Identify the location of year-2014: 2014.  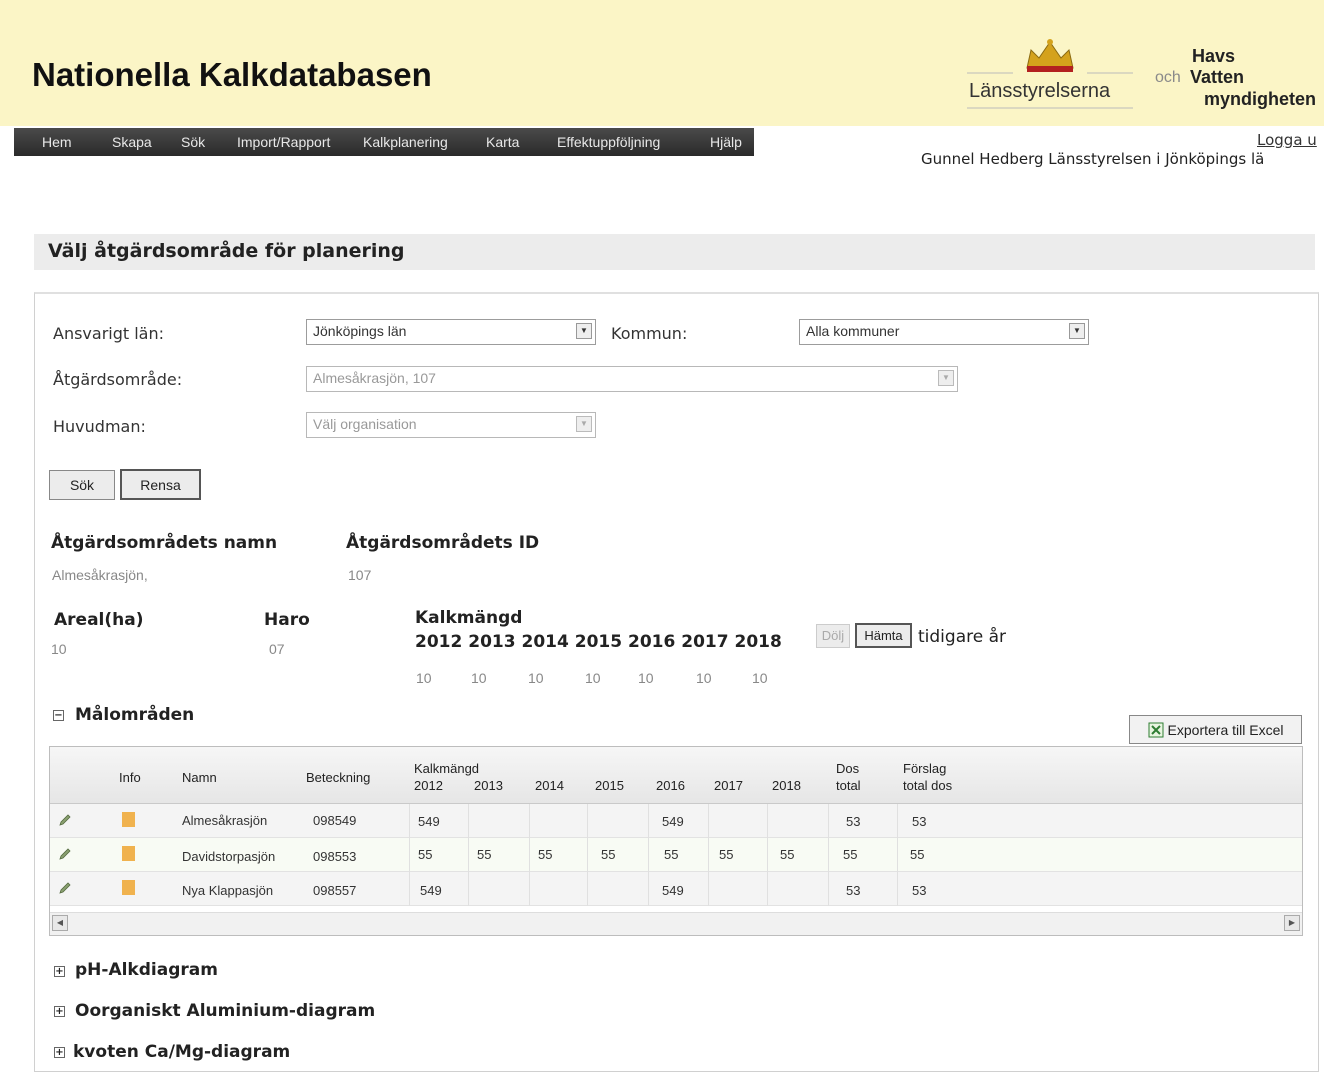
(545, 642).